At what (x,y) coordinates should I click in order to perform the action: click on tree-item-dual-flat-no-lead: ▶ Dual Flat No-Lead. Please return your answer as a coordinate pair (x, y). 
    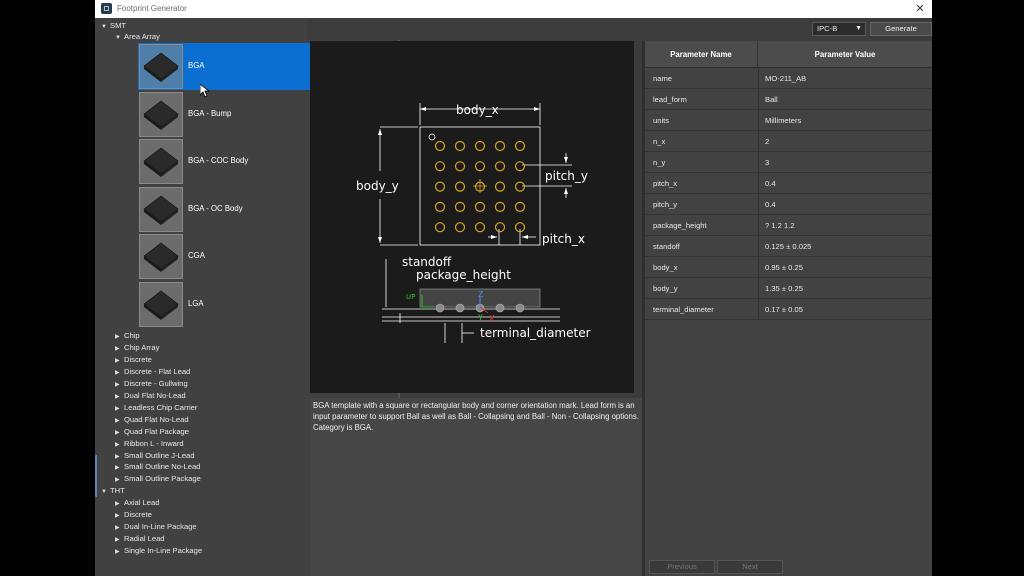
    Looking at the image, I should click on (150, 396).